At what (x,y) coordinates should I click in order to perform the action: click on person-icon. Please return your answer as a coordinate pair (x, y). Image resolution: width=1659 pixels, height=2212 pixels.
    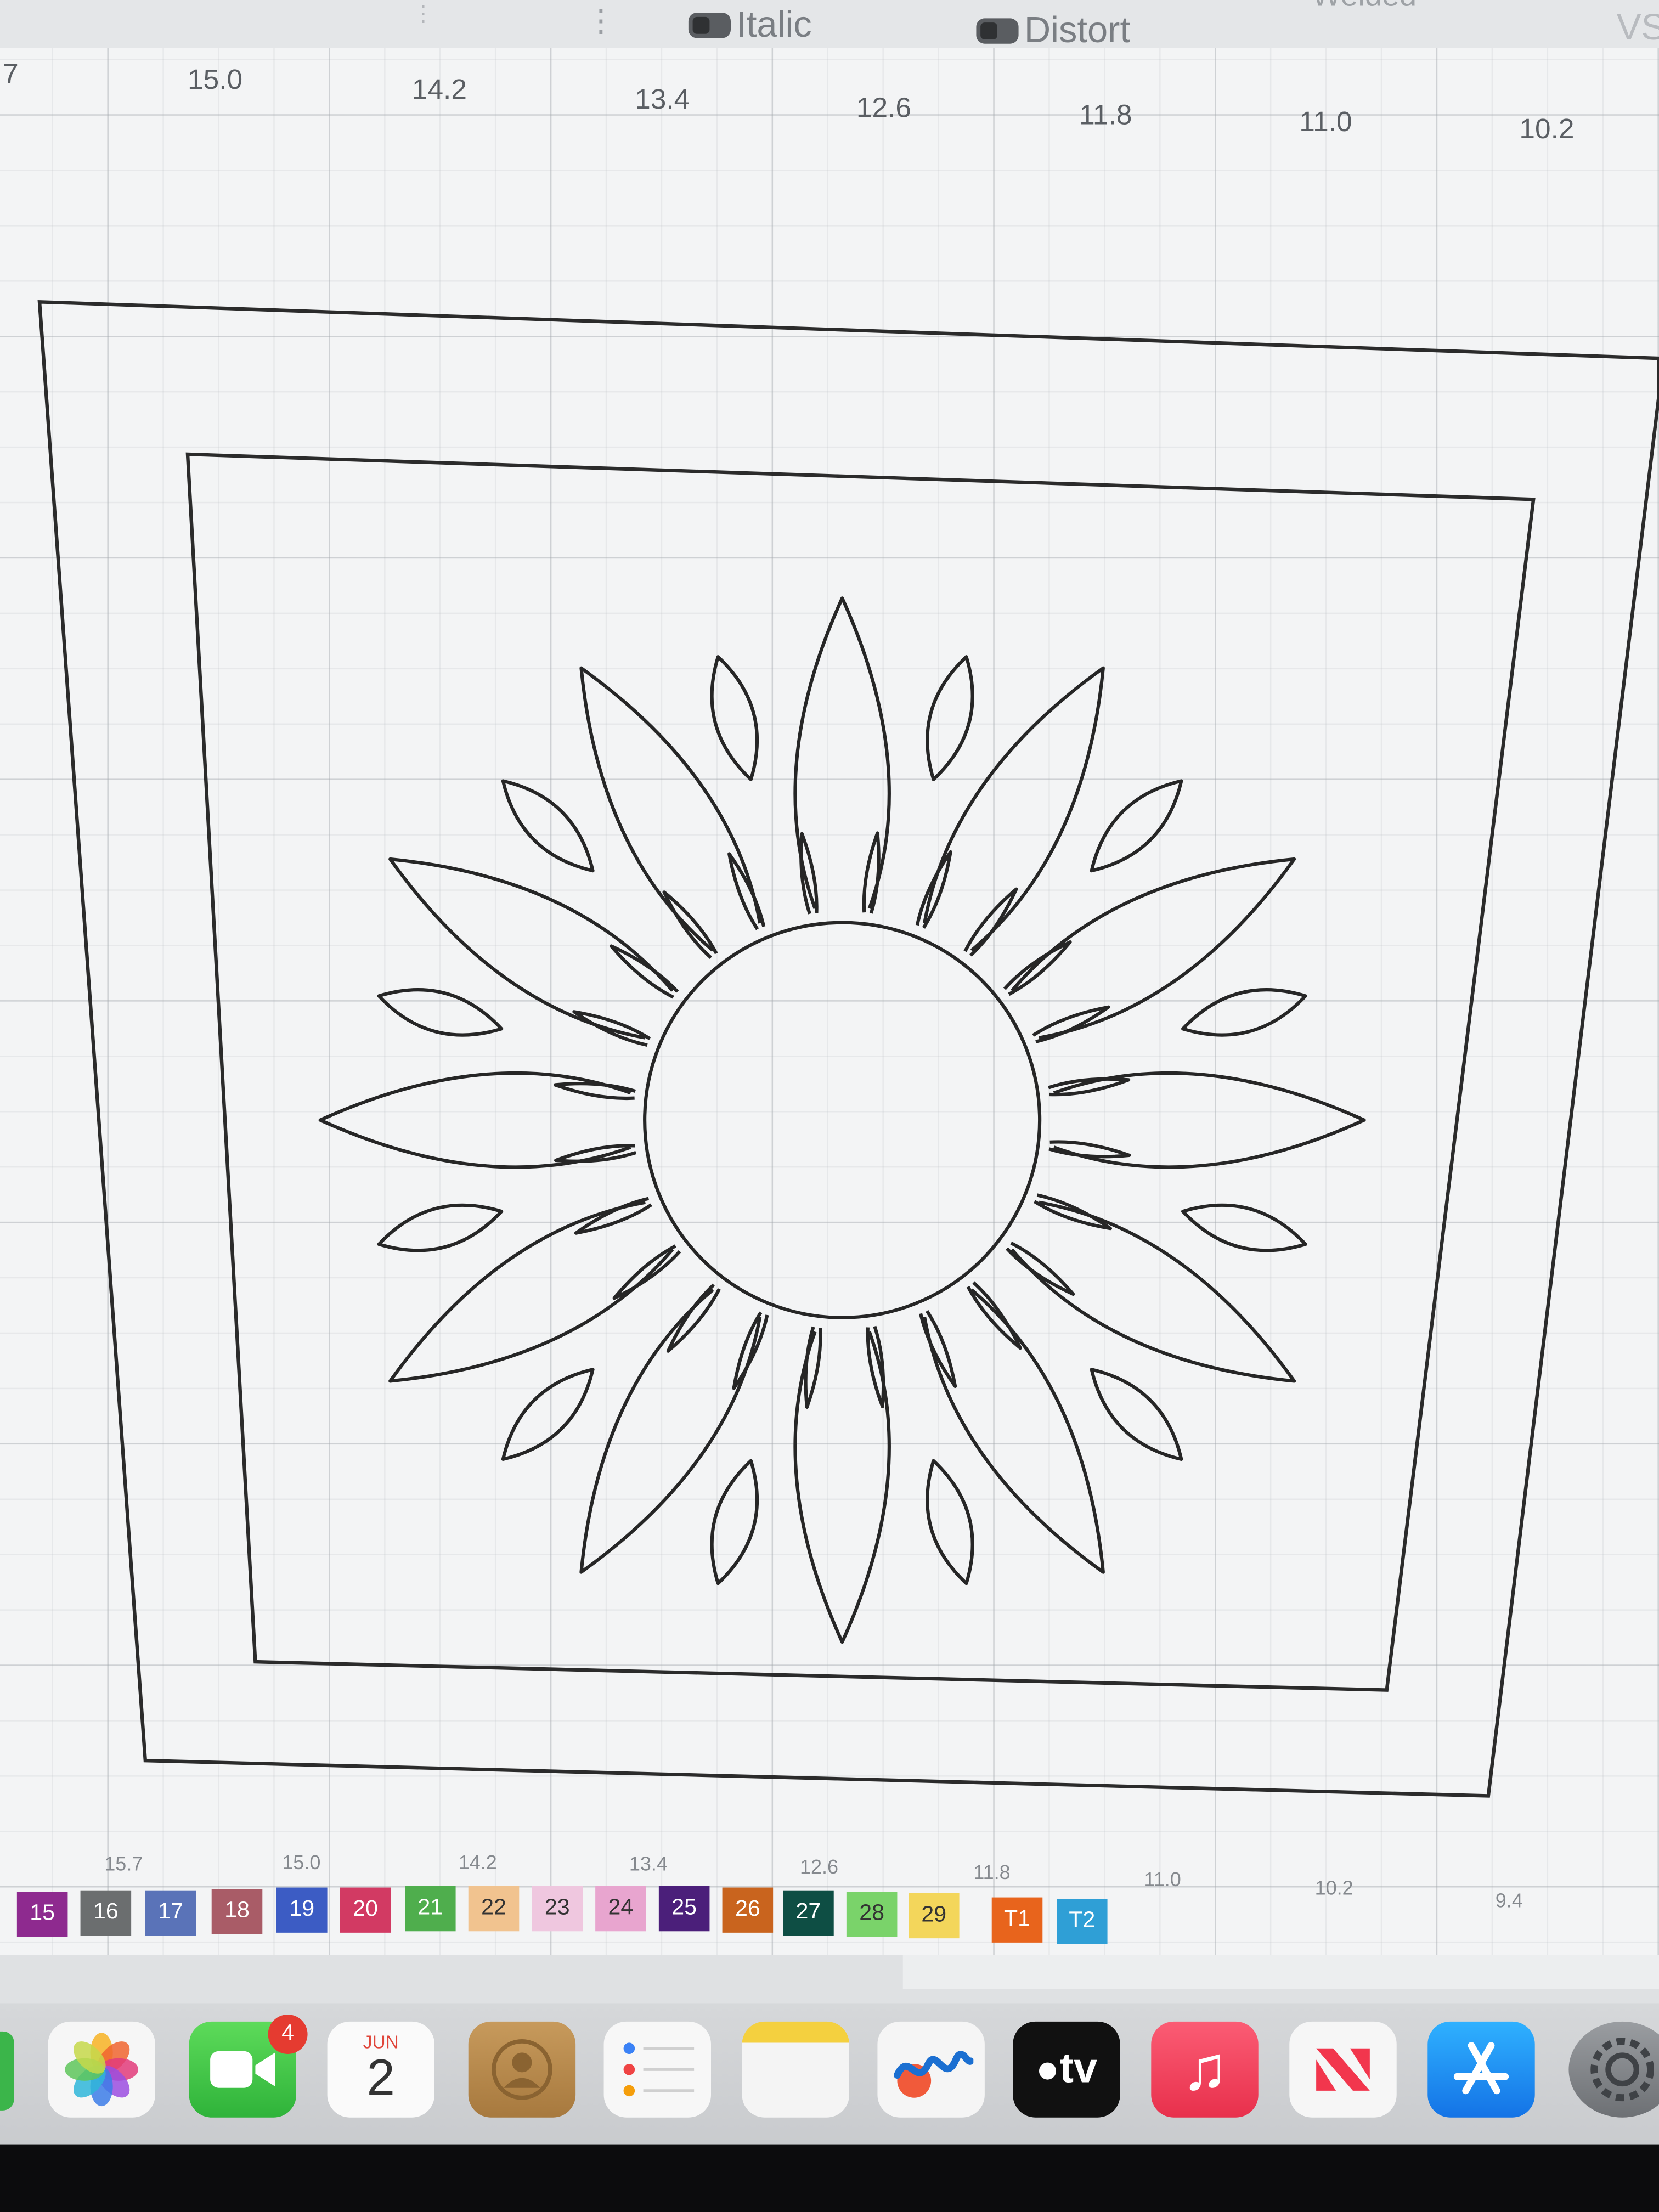
    Looking at the image, I should click on (522, 2069).